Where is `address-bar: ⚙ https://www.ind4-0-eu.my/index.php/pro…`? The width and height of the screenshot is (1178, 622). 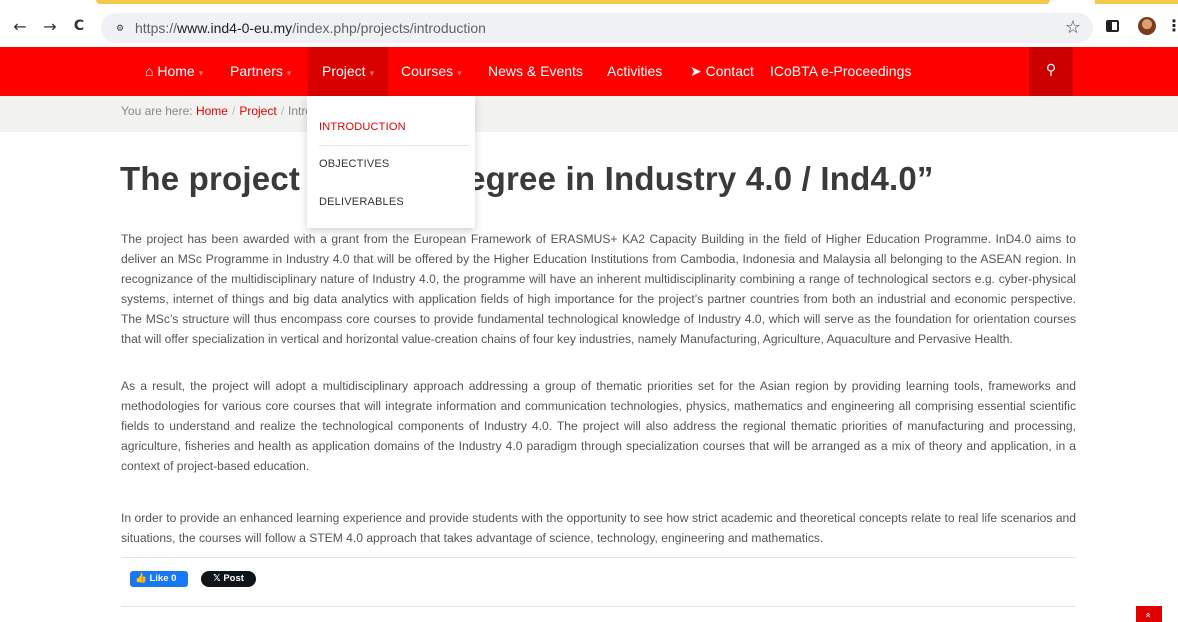 address-bar: ⚙ https://www.ind4-0-eu.my/index.php/pro… is located at coordinates (597, 28).